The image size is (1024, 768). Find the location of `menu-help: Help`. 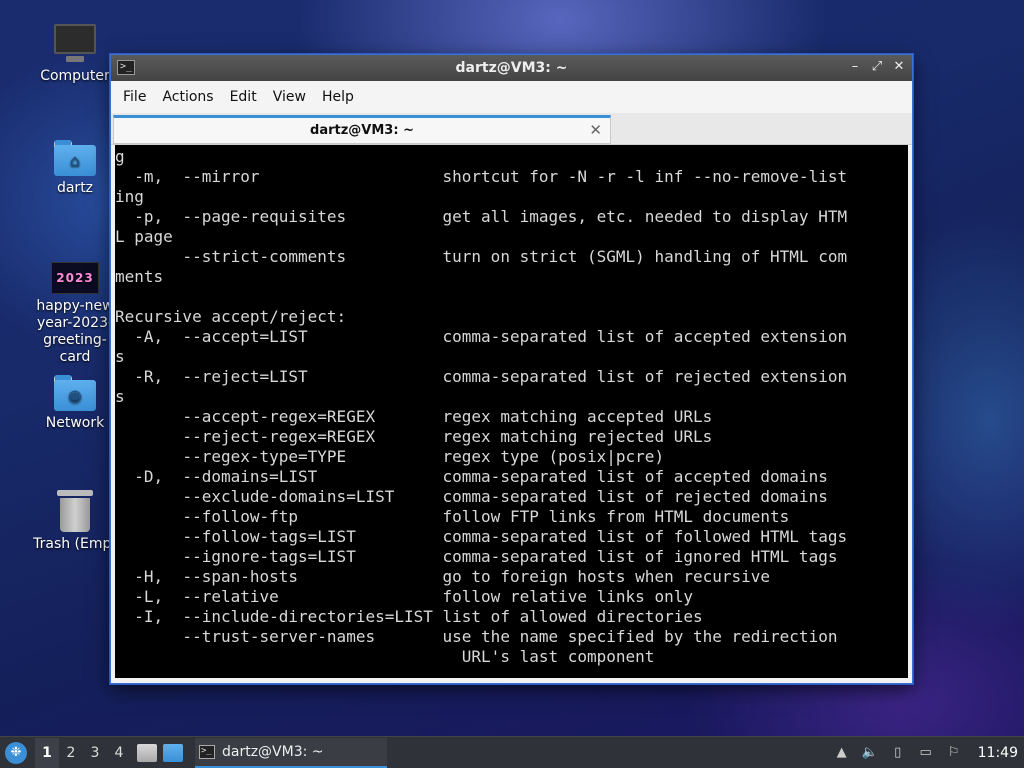

menu-help: Help is located at coordinates (338, 97).